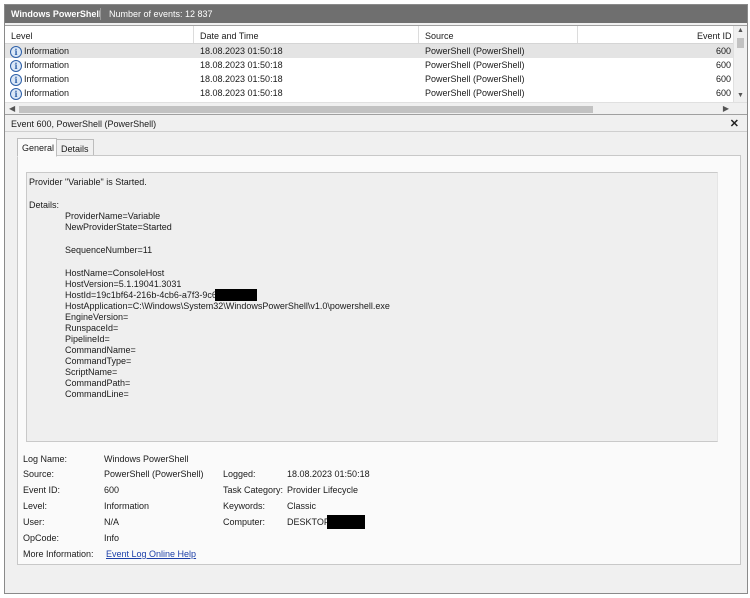 The width and height of the screenshot is (750, 598). Describe the element at coordinates (87, 339) in the screenshot. I see `message-line: PipelineId=` at that location.